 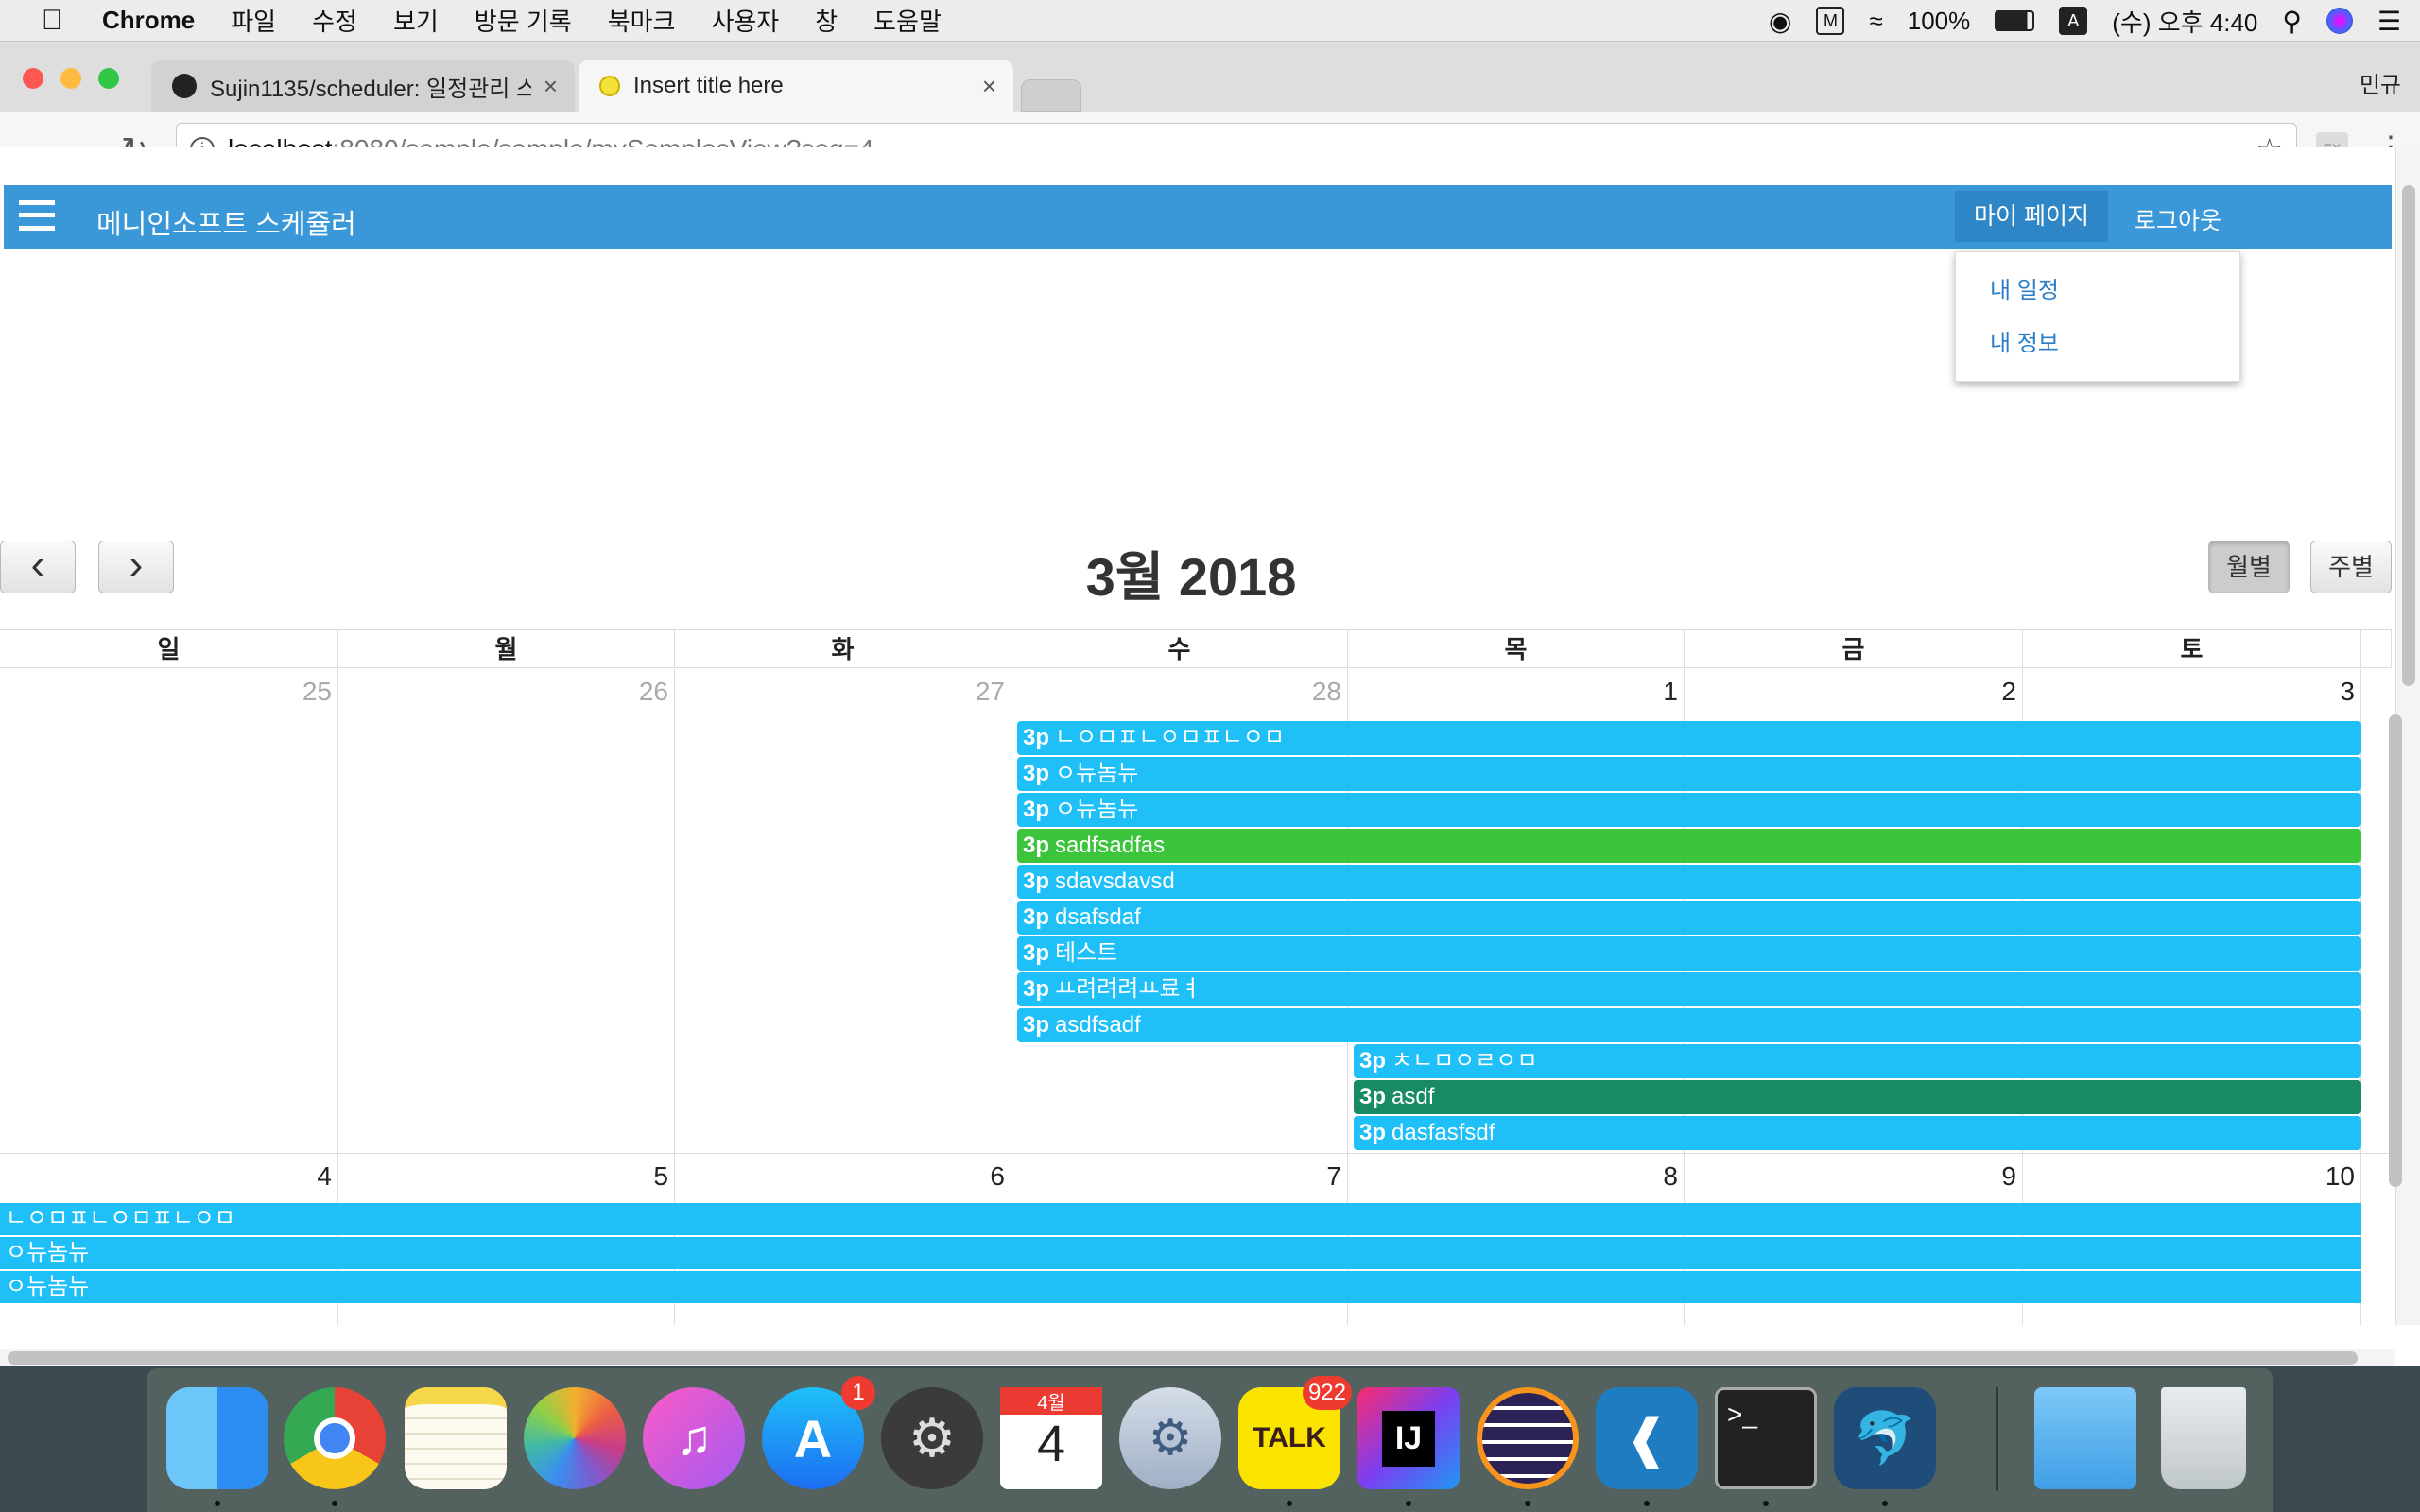 What do you see at coordinates (1830, 21) in the screenshot?
I see `ml-status-icon: M` at bounding box center [1830, 21].